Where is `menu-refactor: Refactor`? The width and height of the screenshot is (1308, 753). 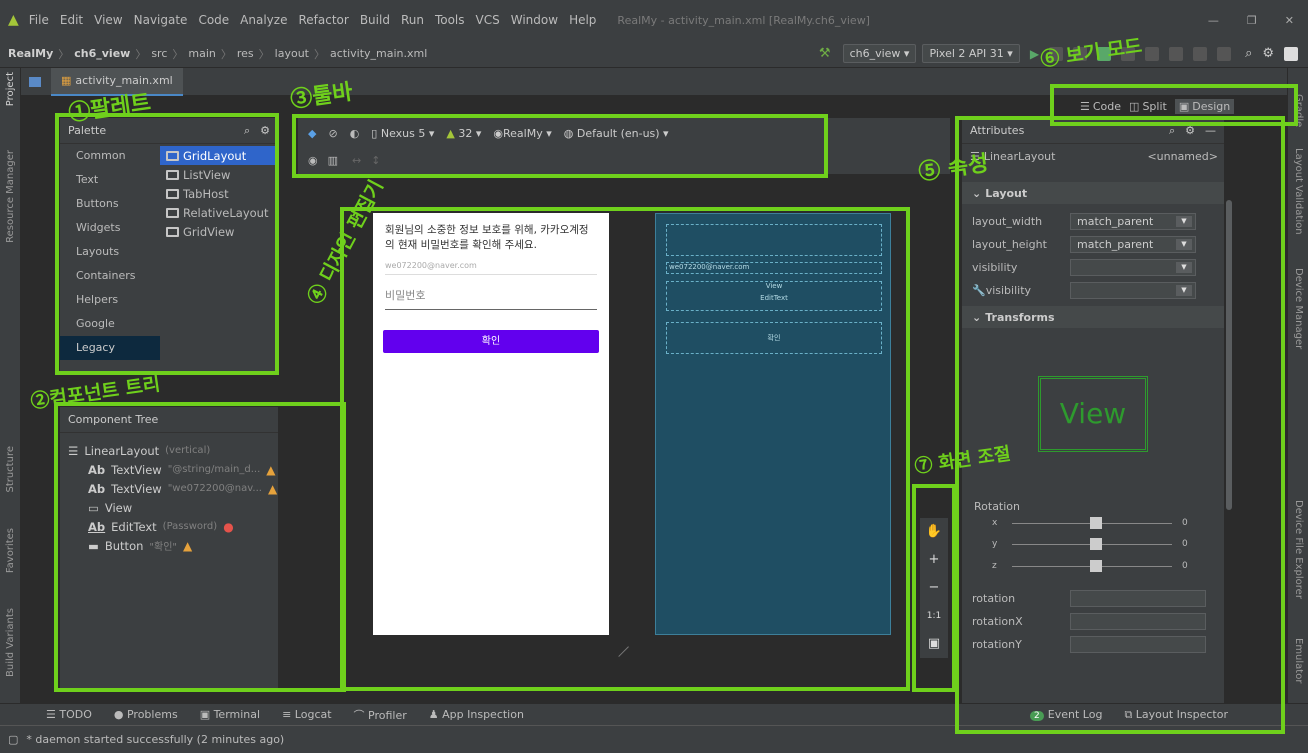
menu-refactor: Refactor is located at coordinates (323, 20).